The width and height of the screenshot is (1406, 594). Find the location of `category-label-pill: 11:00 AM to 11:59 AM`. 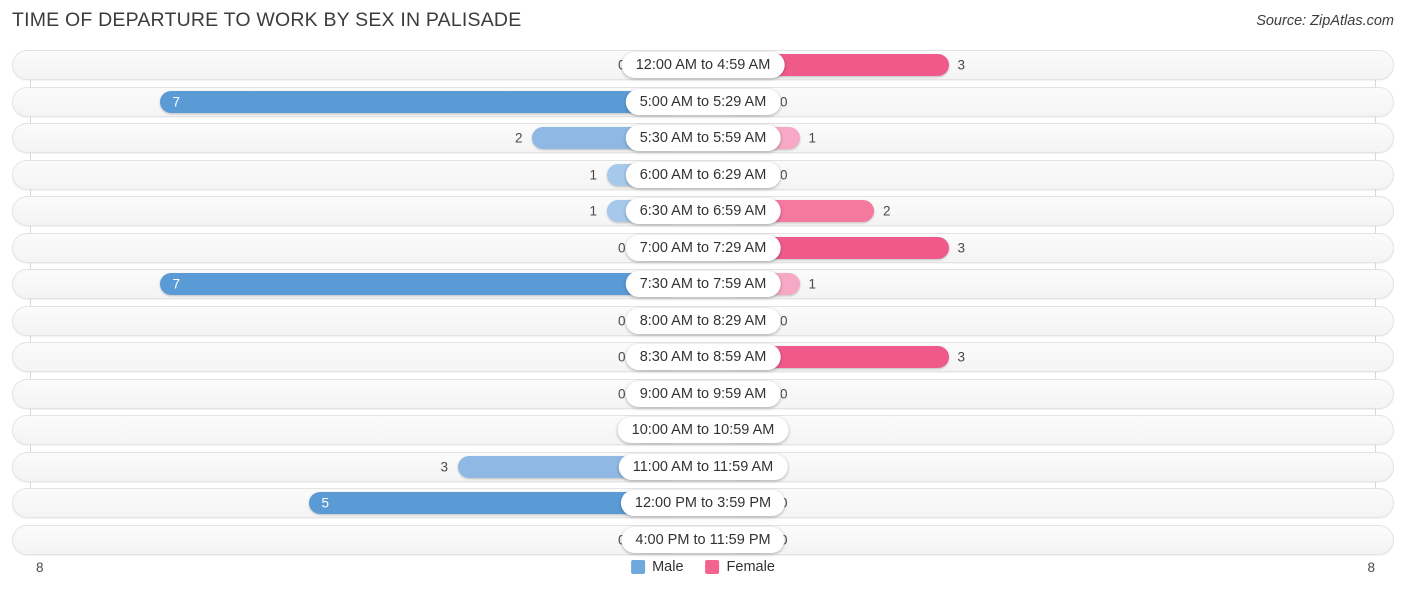

category-label-pill: 11:00 AM to 11:59 AM is located at coordinates (703, 466).